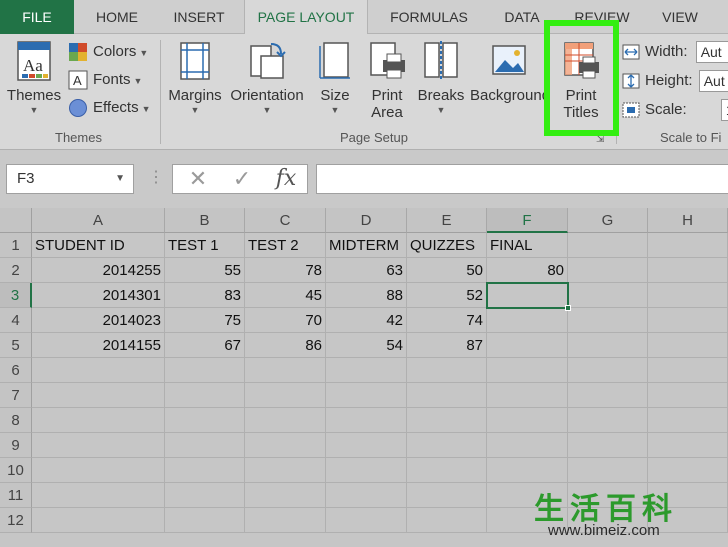 The width and height of the screenshot is (728, 547). What do you see at coordinates (527, 470) in the screenshot?
I see `cell-f10` at bounding box center [527, 470].